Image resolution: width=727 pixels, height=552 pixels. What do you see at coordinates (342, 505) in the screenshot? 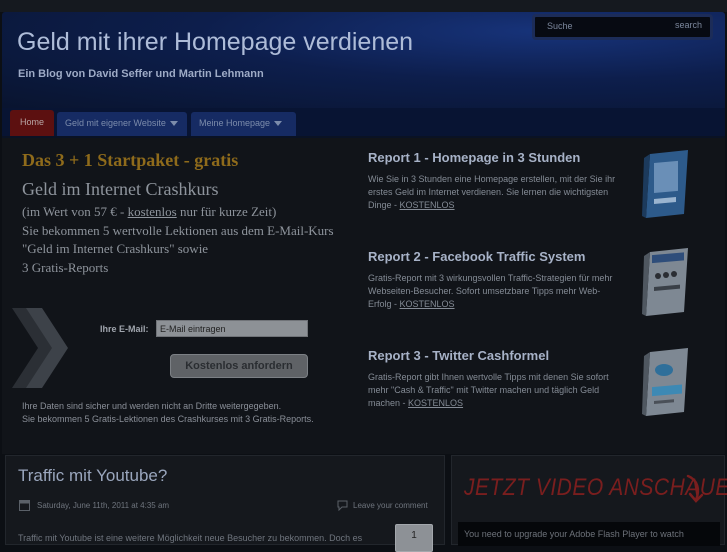
I see `comment-icon` at bounding box center [342, 505].